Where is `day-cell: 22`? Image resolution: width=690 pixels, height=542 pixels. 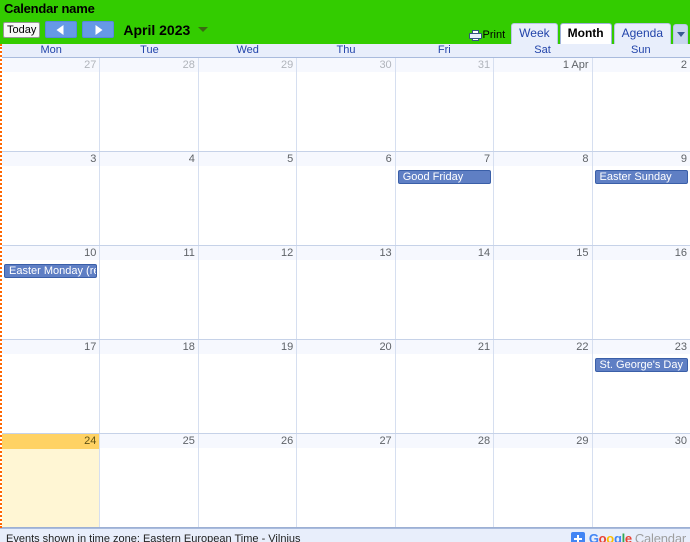
day-cell: 22 is located at coordinates (543, 386).